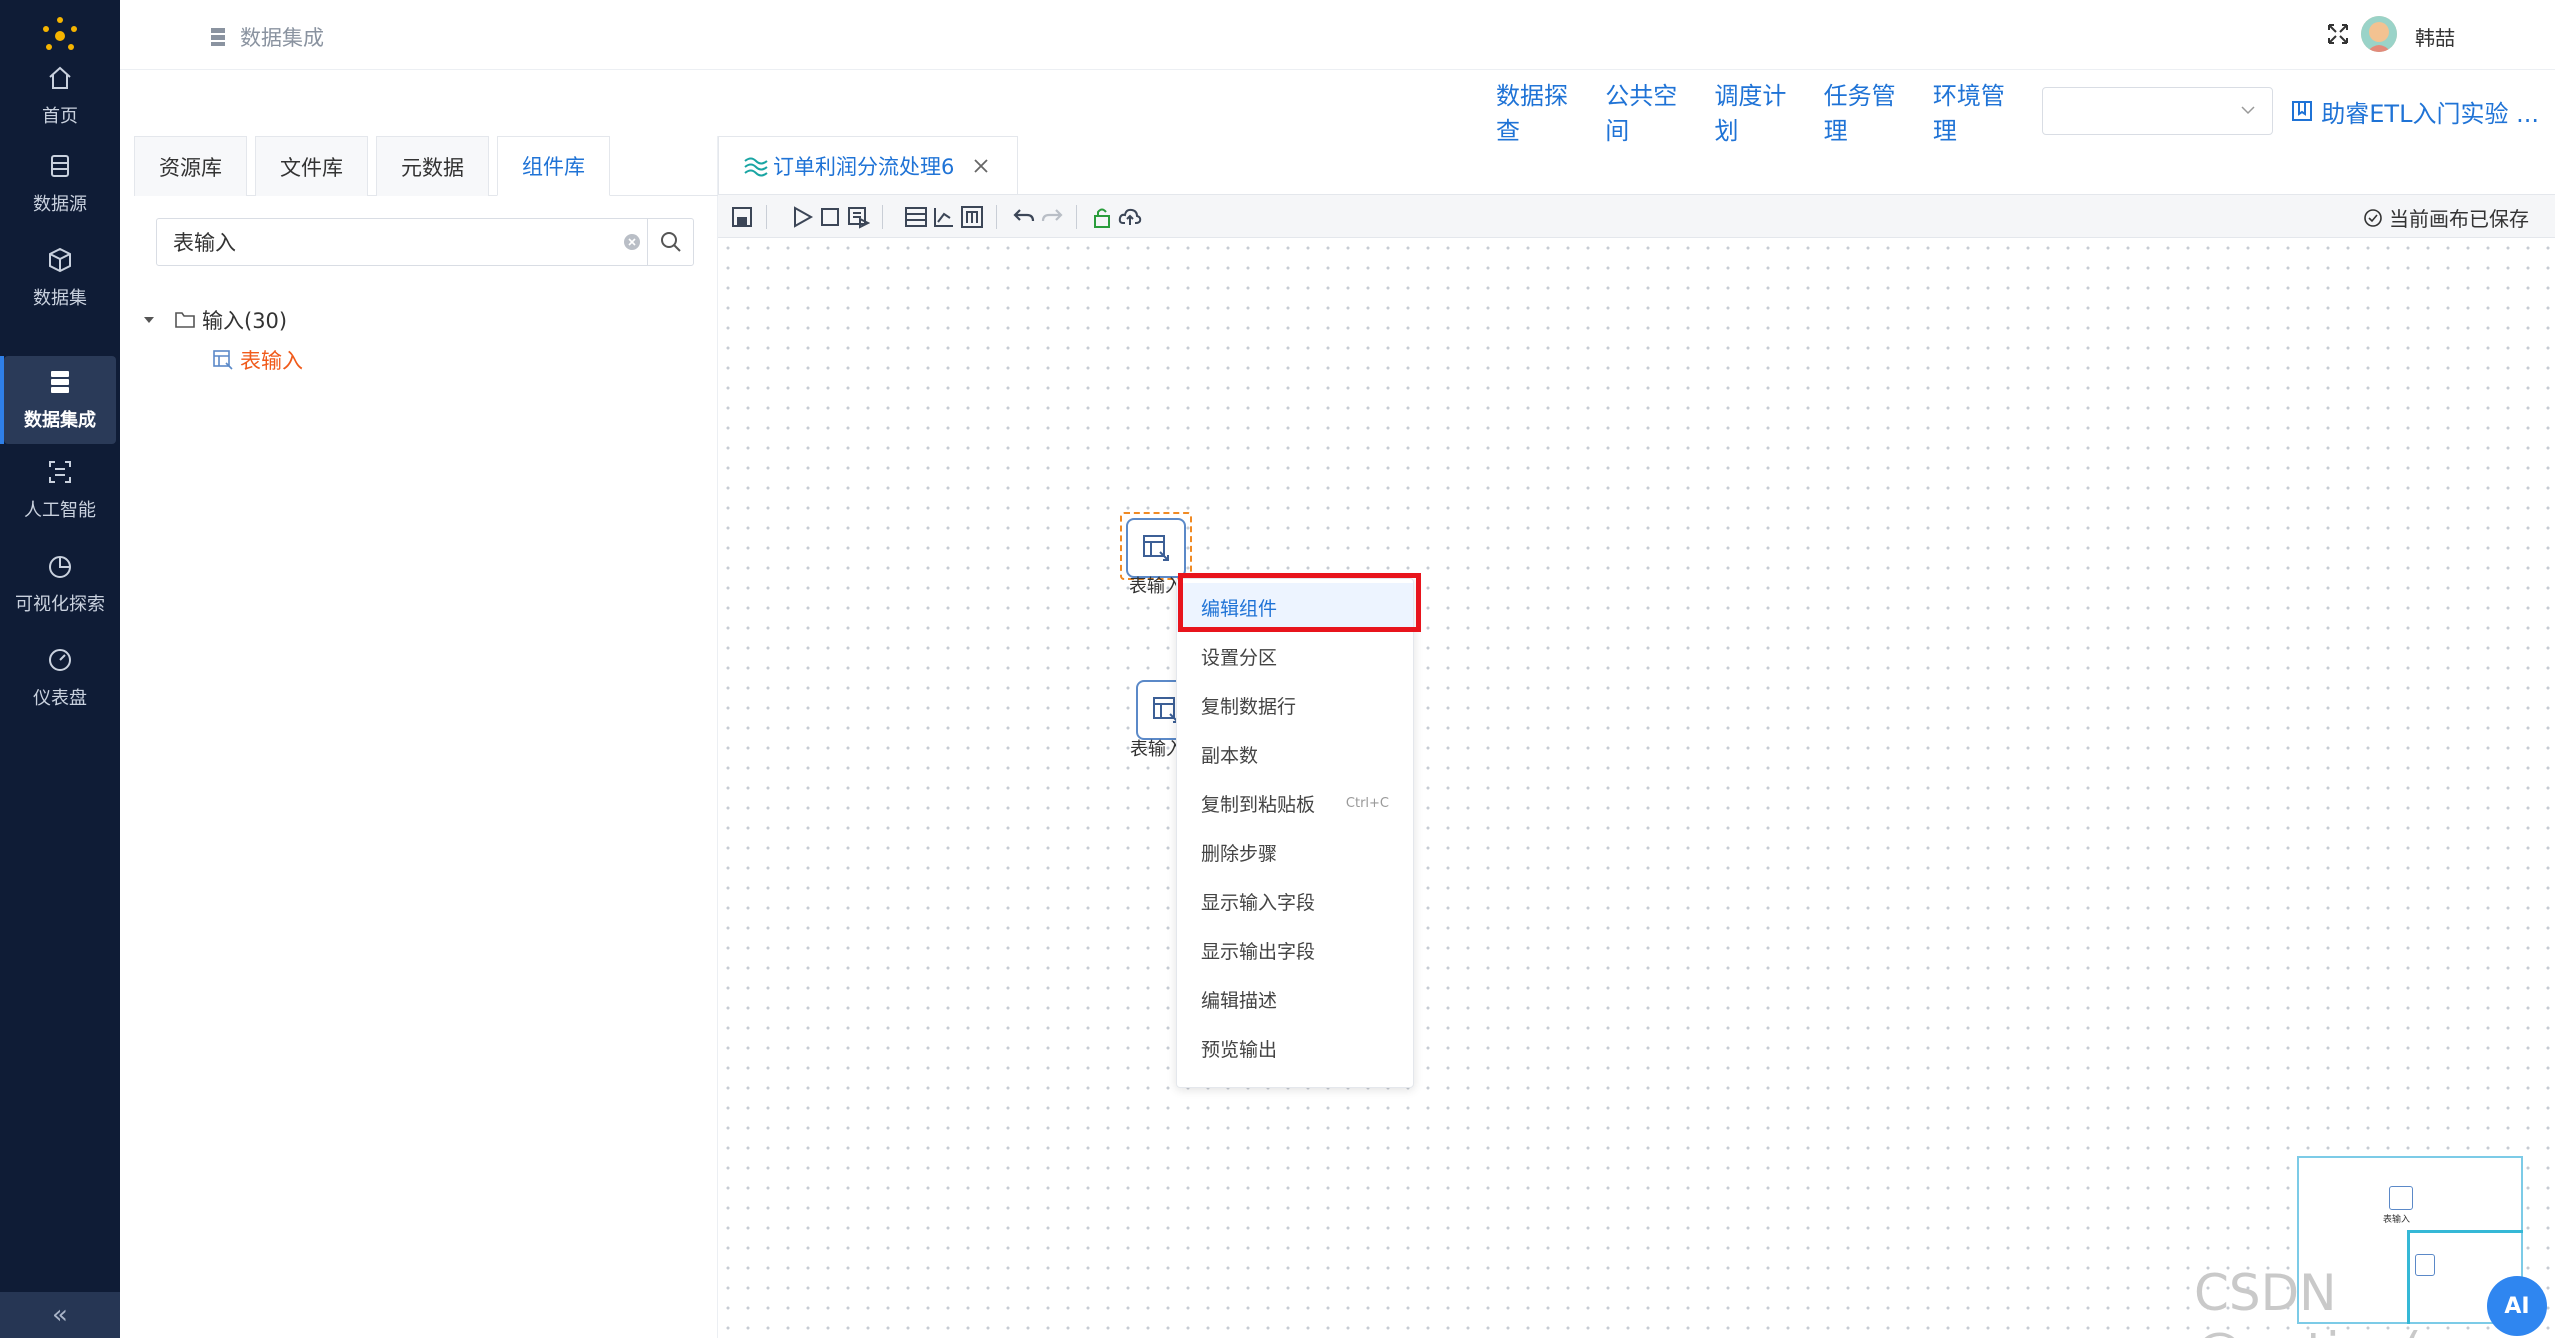  Describe the element at coordinates (2435, 36) in the screenshot. I see `user-name: 韩喆` at that location.